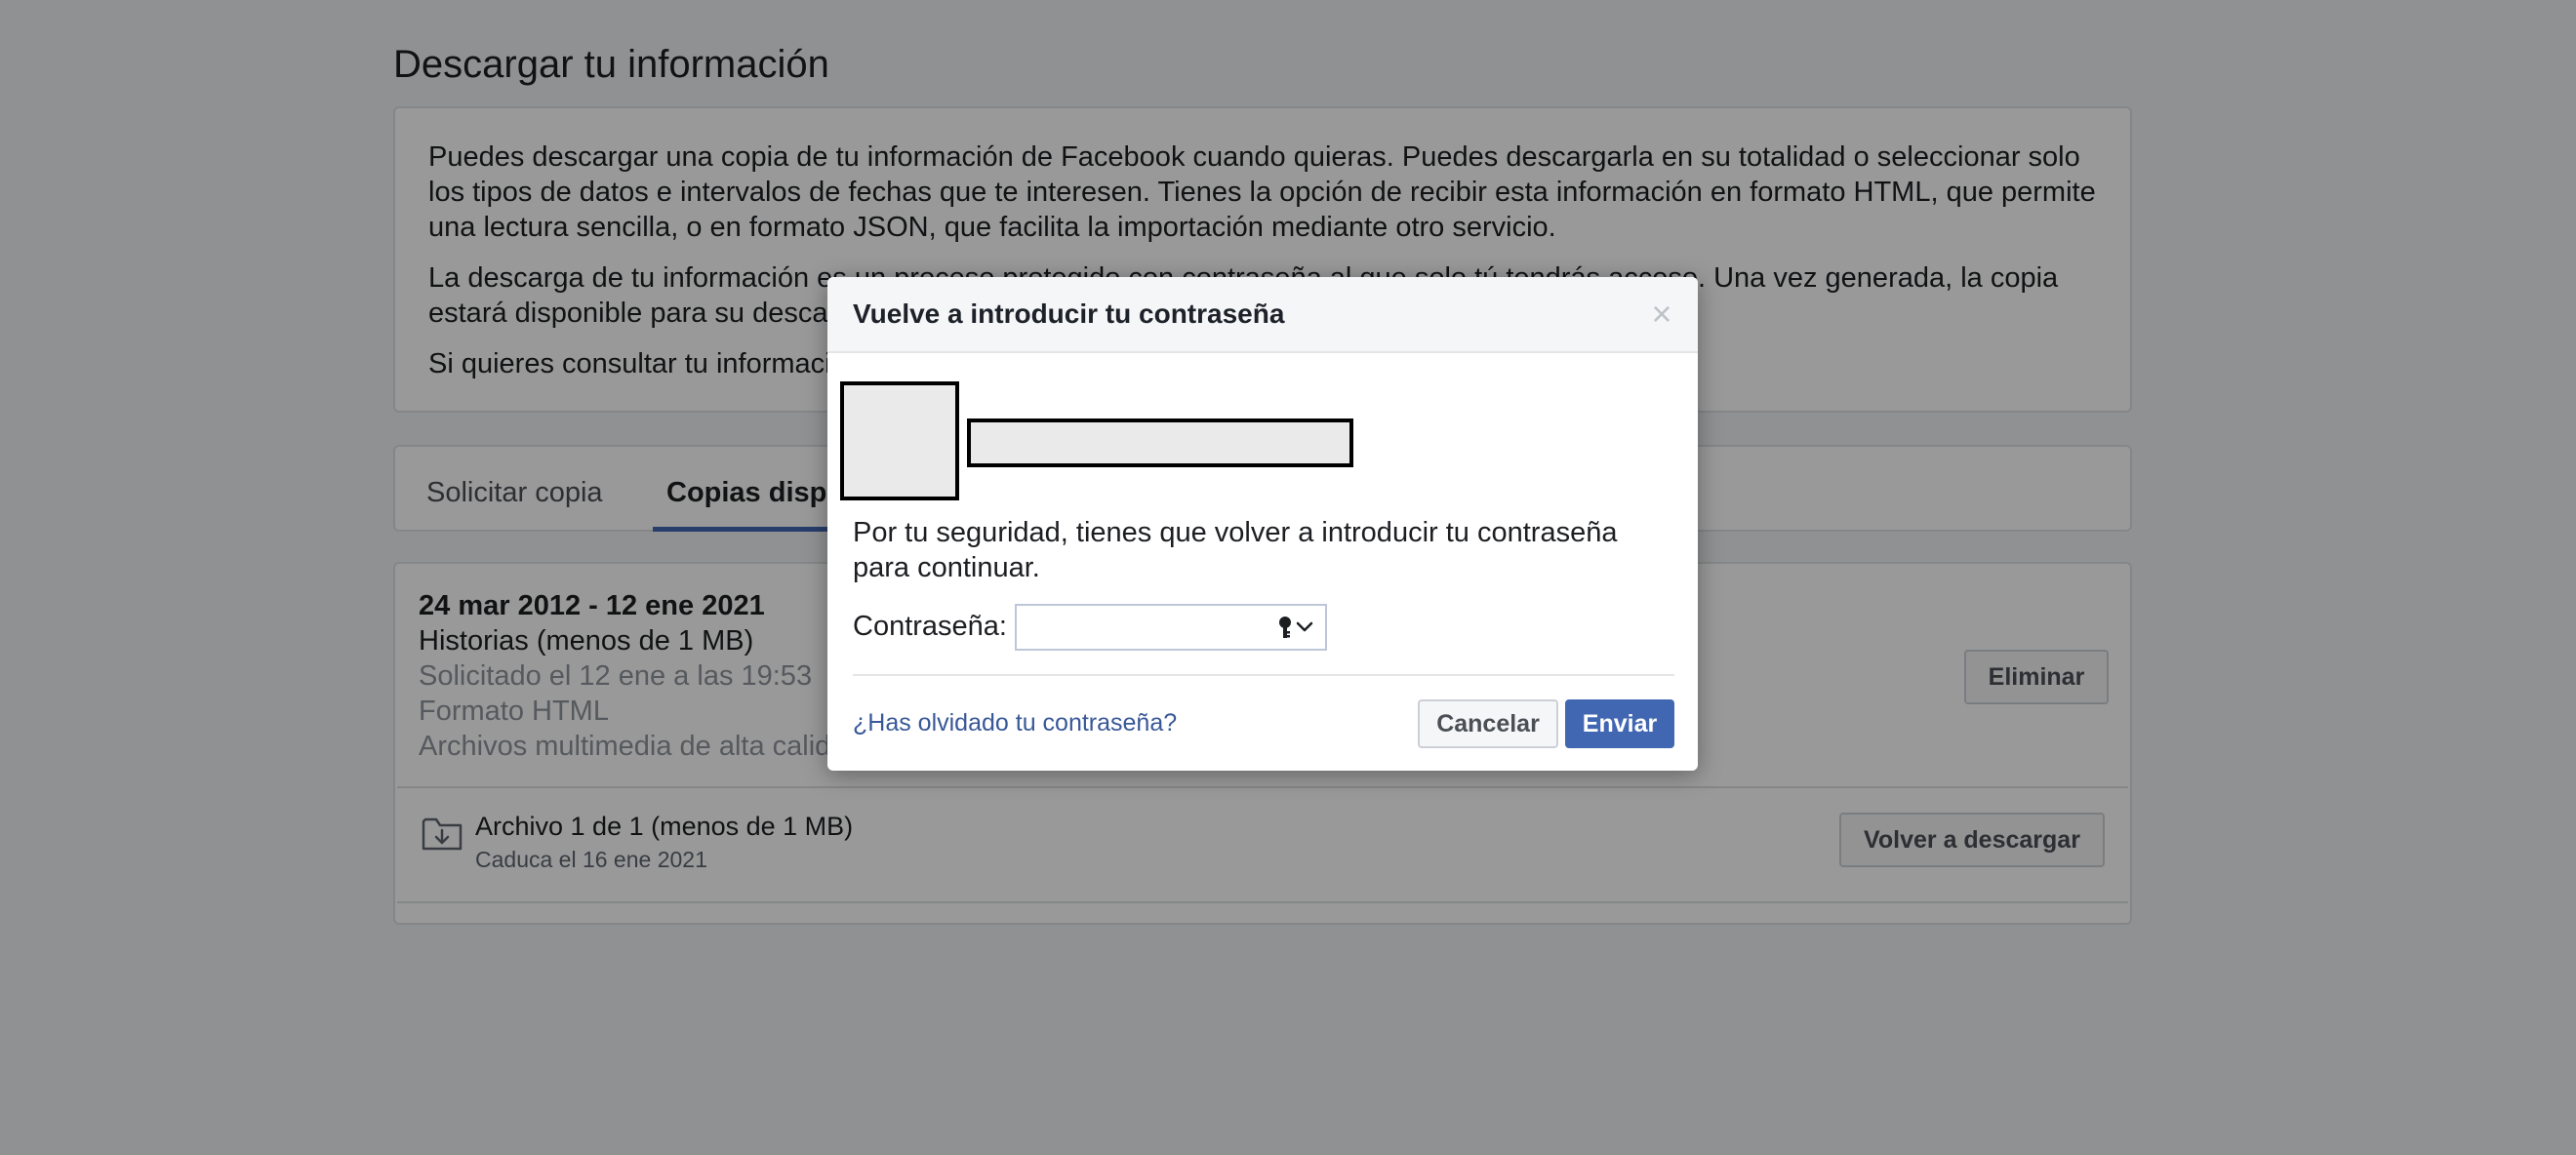  I want to click on dialog-divider, so click(1263, 675).